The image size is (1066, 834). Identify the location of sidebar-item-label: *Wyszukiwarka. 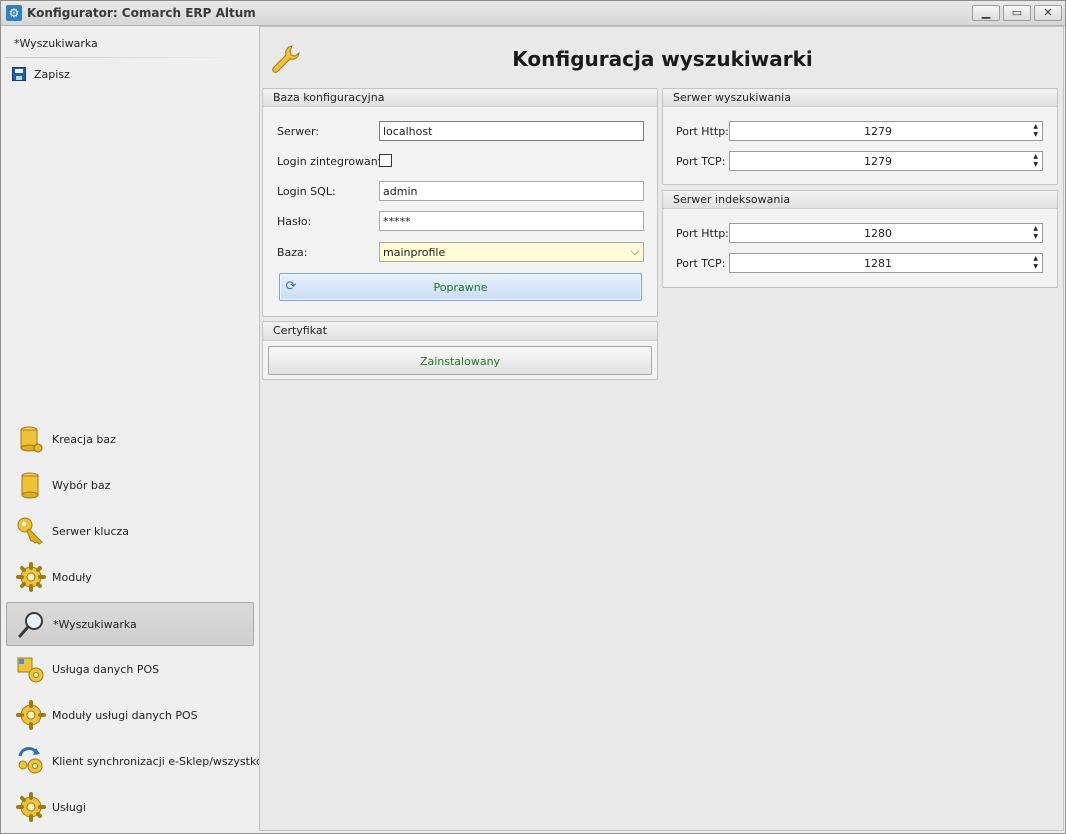
(95, 624).